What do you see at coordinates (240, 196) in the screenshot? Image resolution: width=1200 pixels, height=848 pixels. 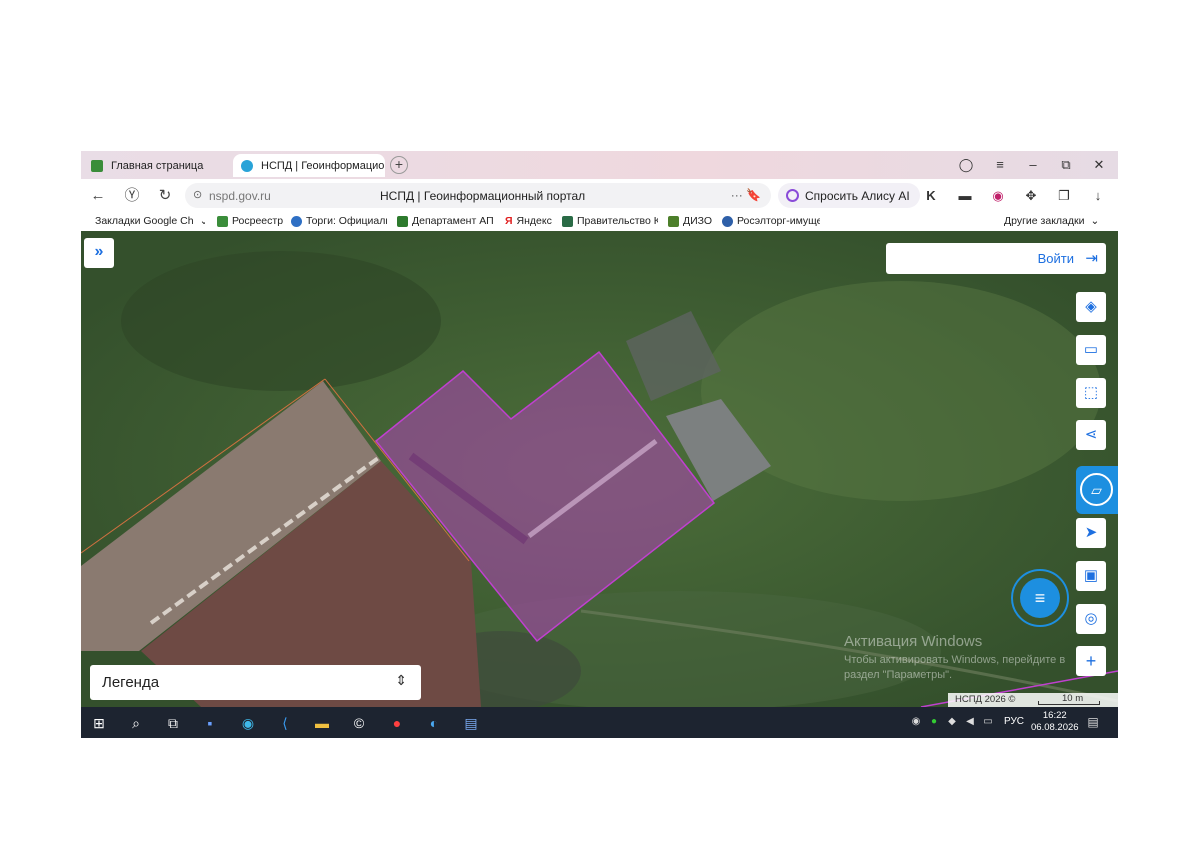 I see `url-text: nspd.gov.ru` at bounding box center [240, 196].